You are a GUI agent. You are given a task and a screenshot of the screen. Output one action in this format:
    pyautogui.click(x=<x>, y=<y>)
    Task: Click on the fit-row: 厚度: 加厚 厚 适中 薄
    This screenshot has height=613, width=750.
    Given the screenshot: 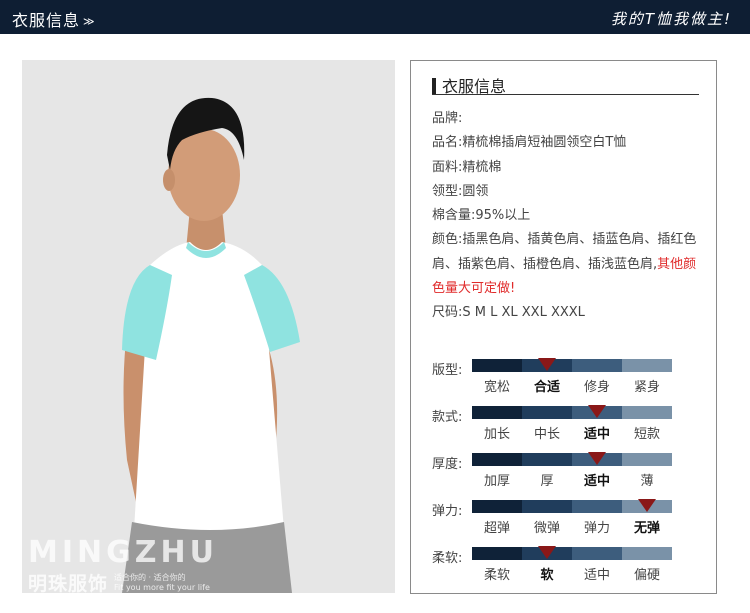 What is the action you would take?
    pyautogui.click(x=567, y=471)
    